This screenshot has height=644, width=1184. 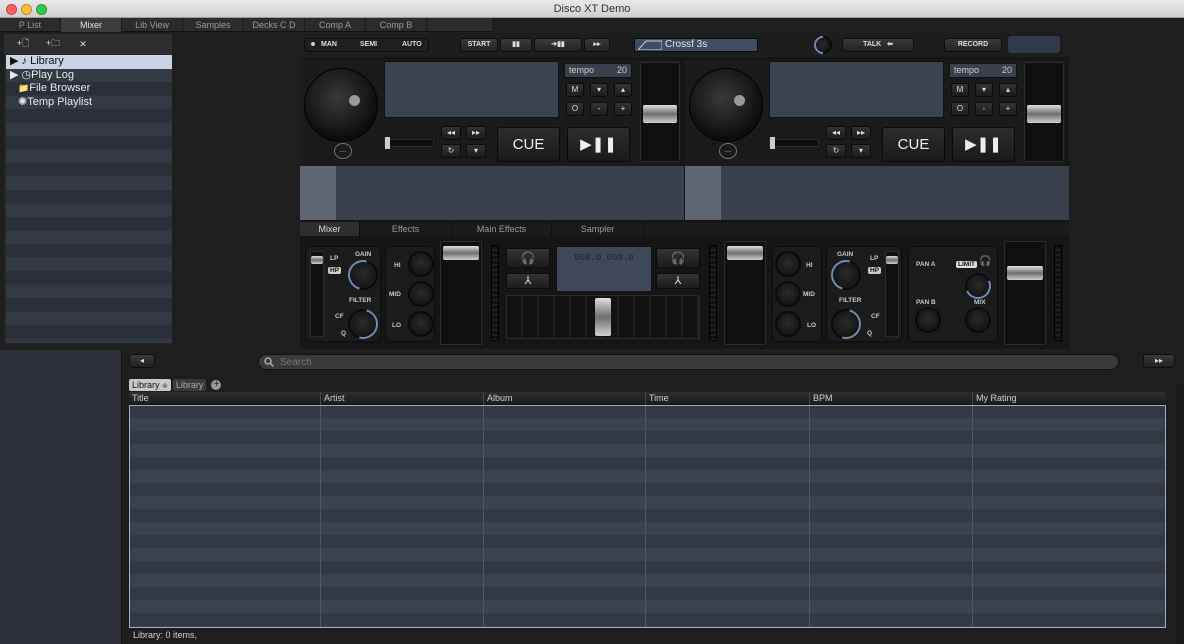 I want to click on deck-a-waveform, so click(x=492, y=193).